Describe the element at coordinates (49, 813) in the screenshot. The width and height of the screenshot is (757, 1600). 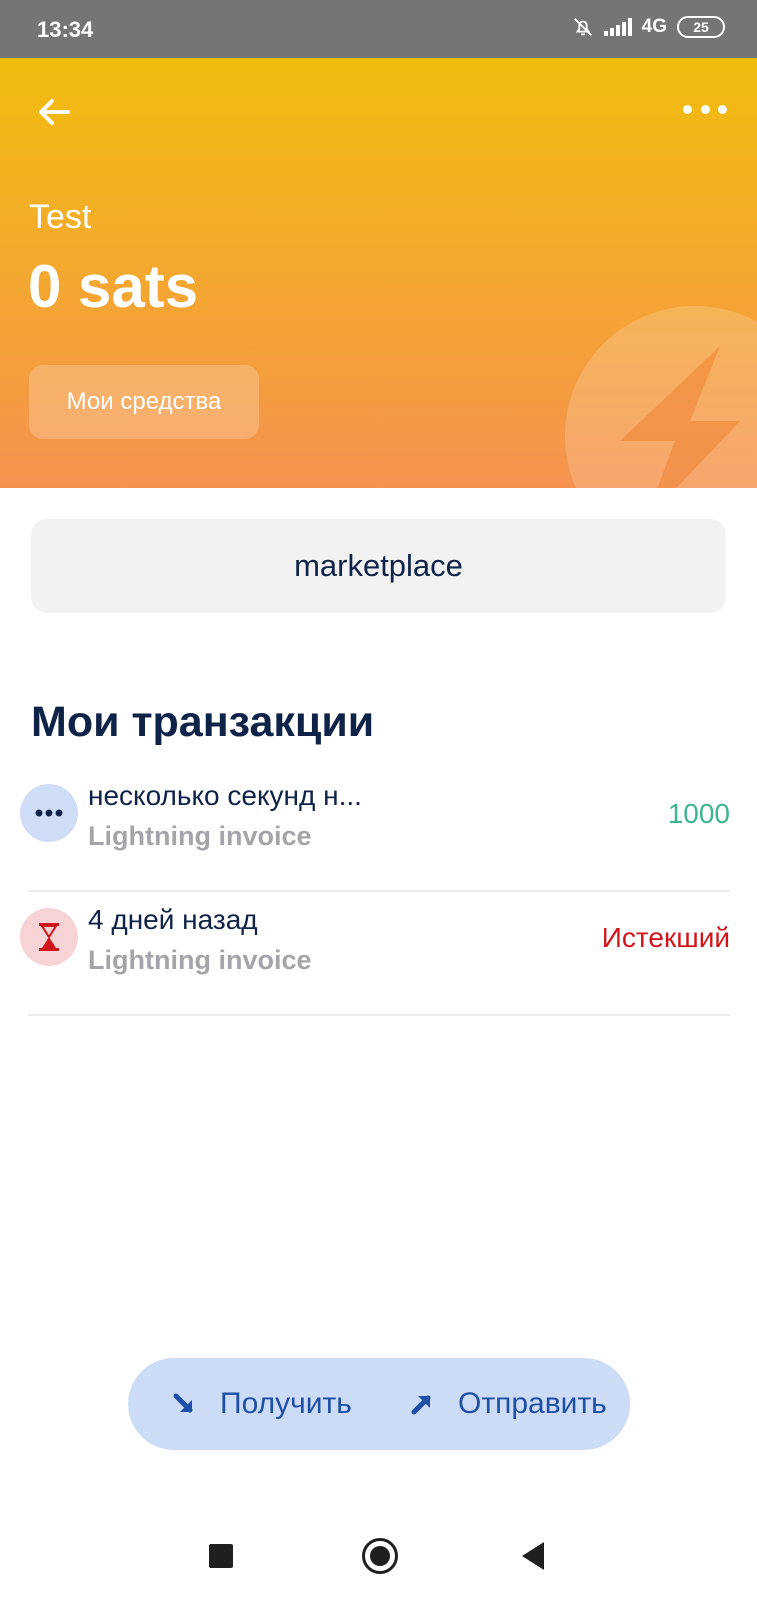
I see `pending-dots-icon` at that location.